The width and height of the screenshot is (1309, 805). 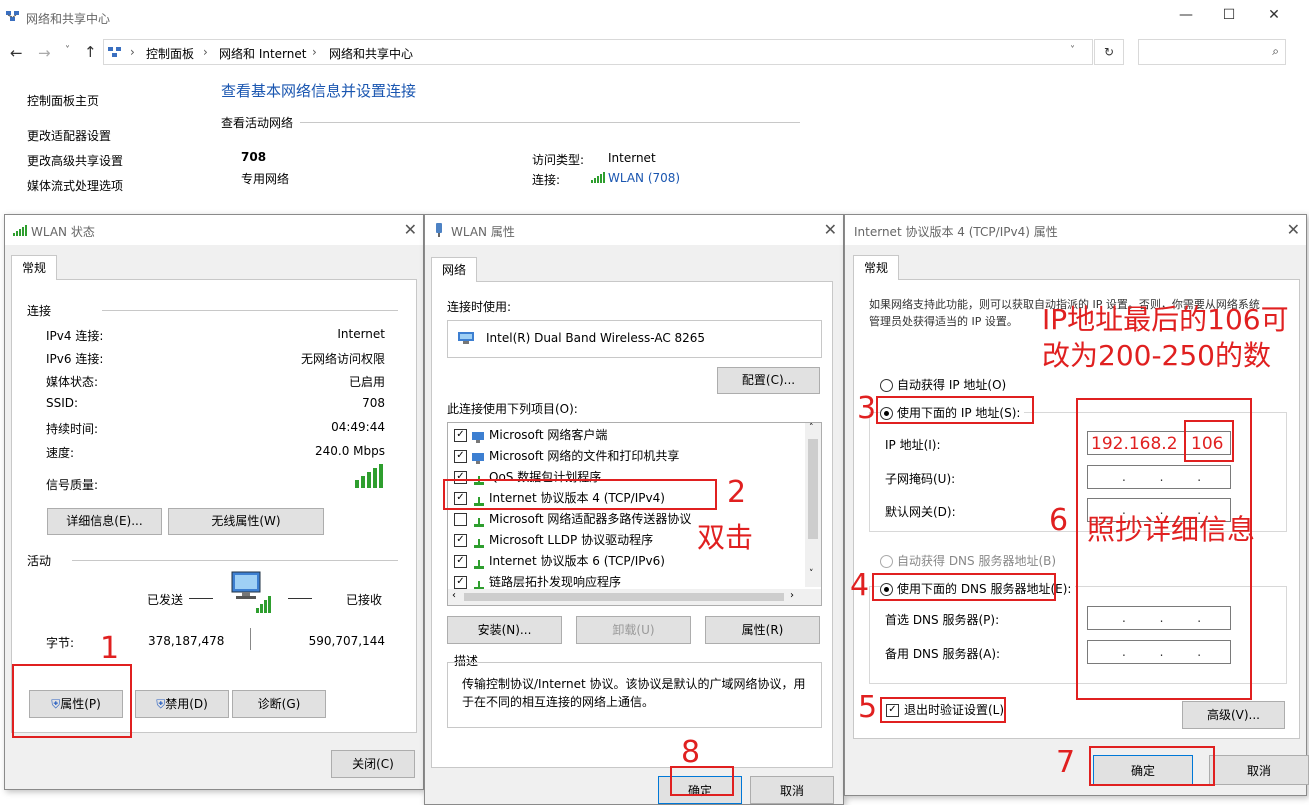 What do you see at coordinates (811, 428) in the screenshot?
I see `scroll-up-icon: ˄` at bounding box center [811, 428].